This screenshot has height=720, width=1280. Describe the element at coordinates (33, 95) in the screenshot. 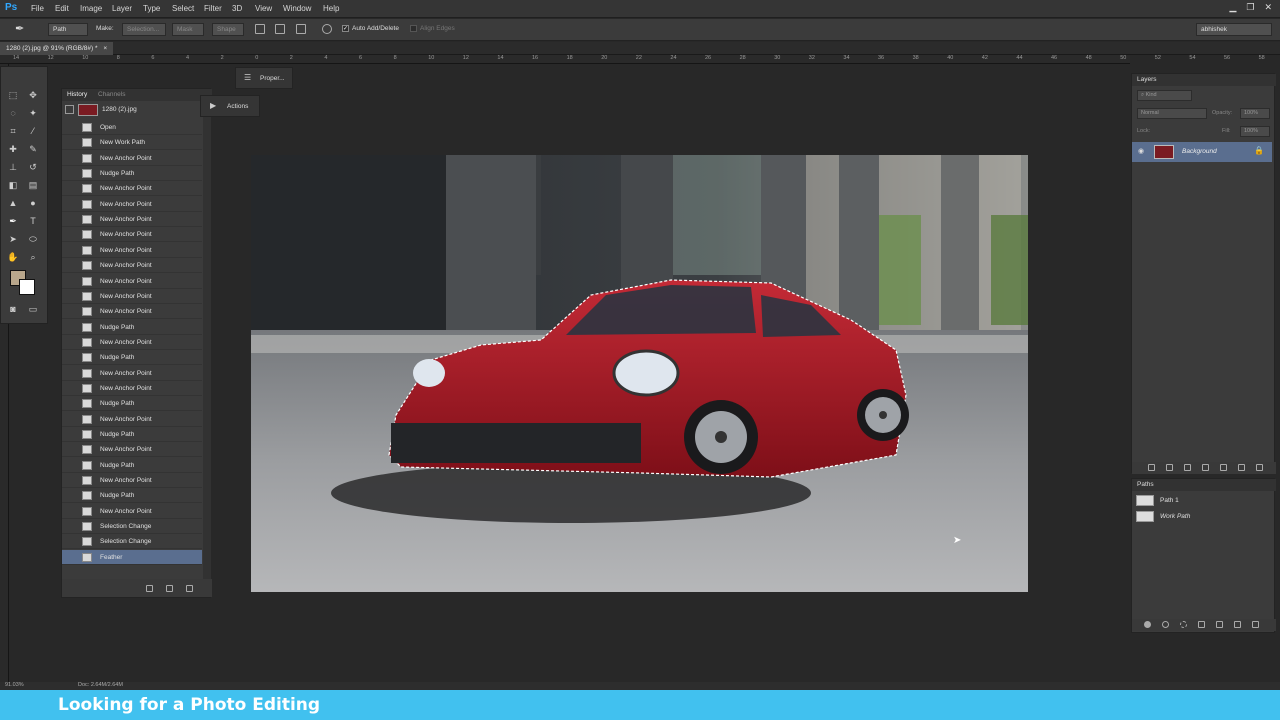

I see `move-tool-icon: ✥` at that location.